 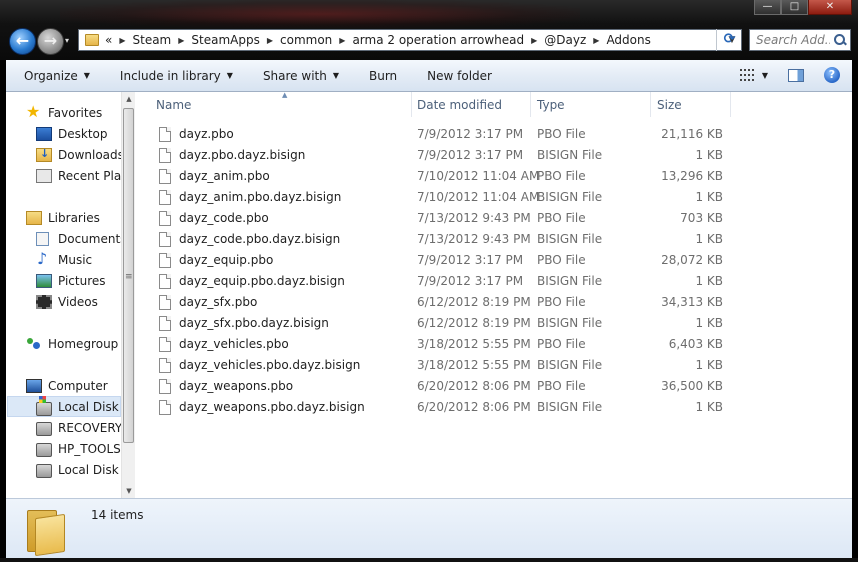 What do you see at coordinates (830, 7) in the screenshot?
I see `close-button: ✕` at bounding box center [830, 7].